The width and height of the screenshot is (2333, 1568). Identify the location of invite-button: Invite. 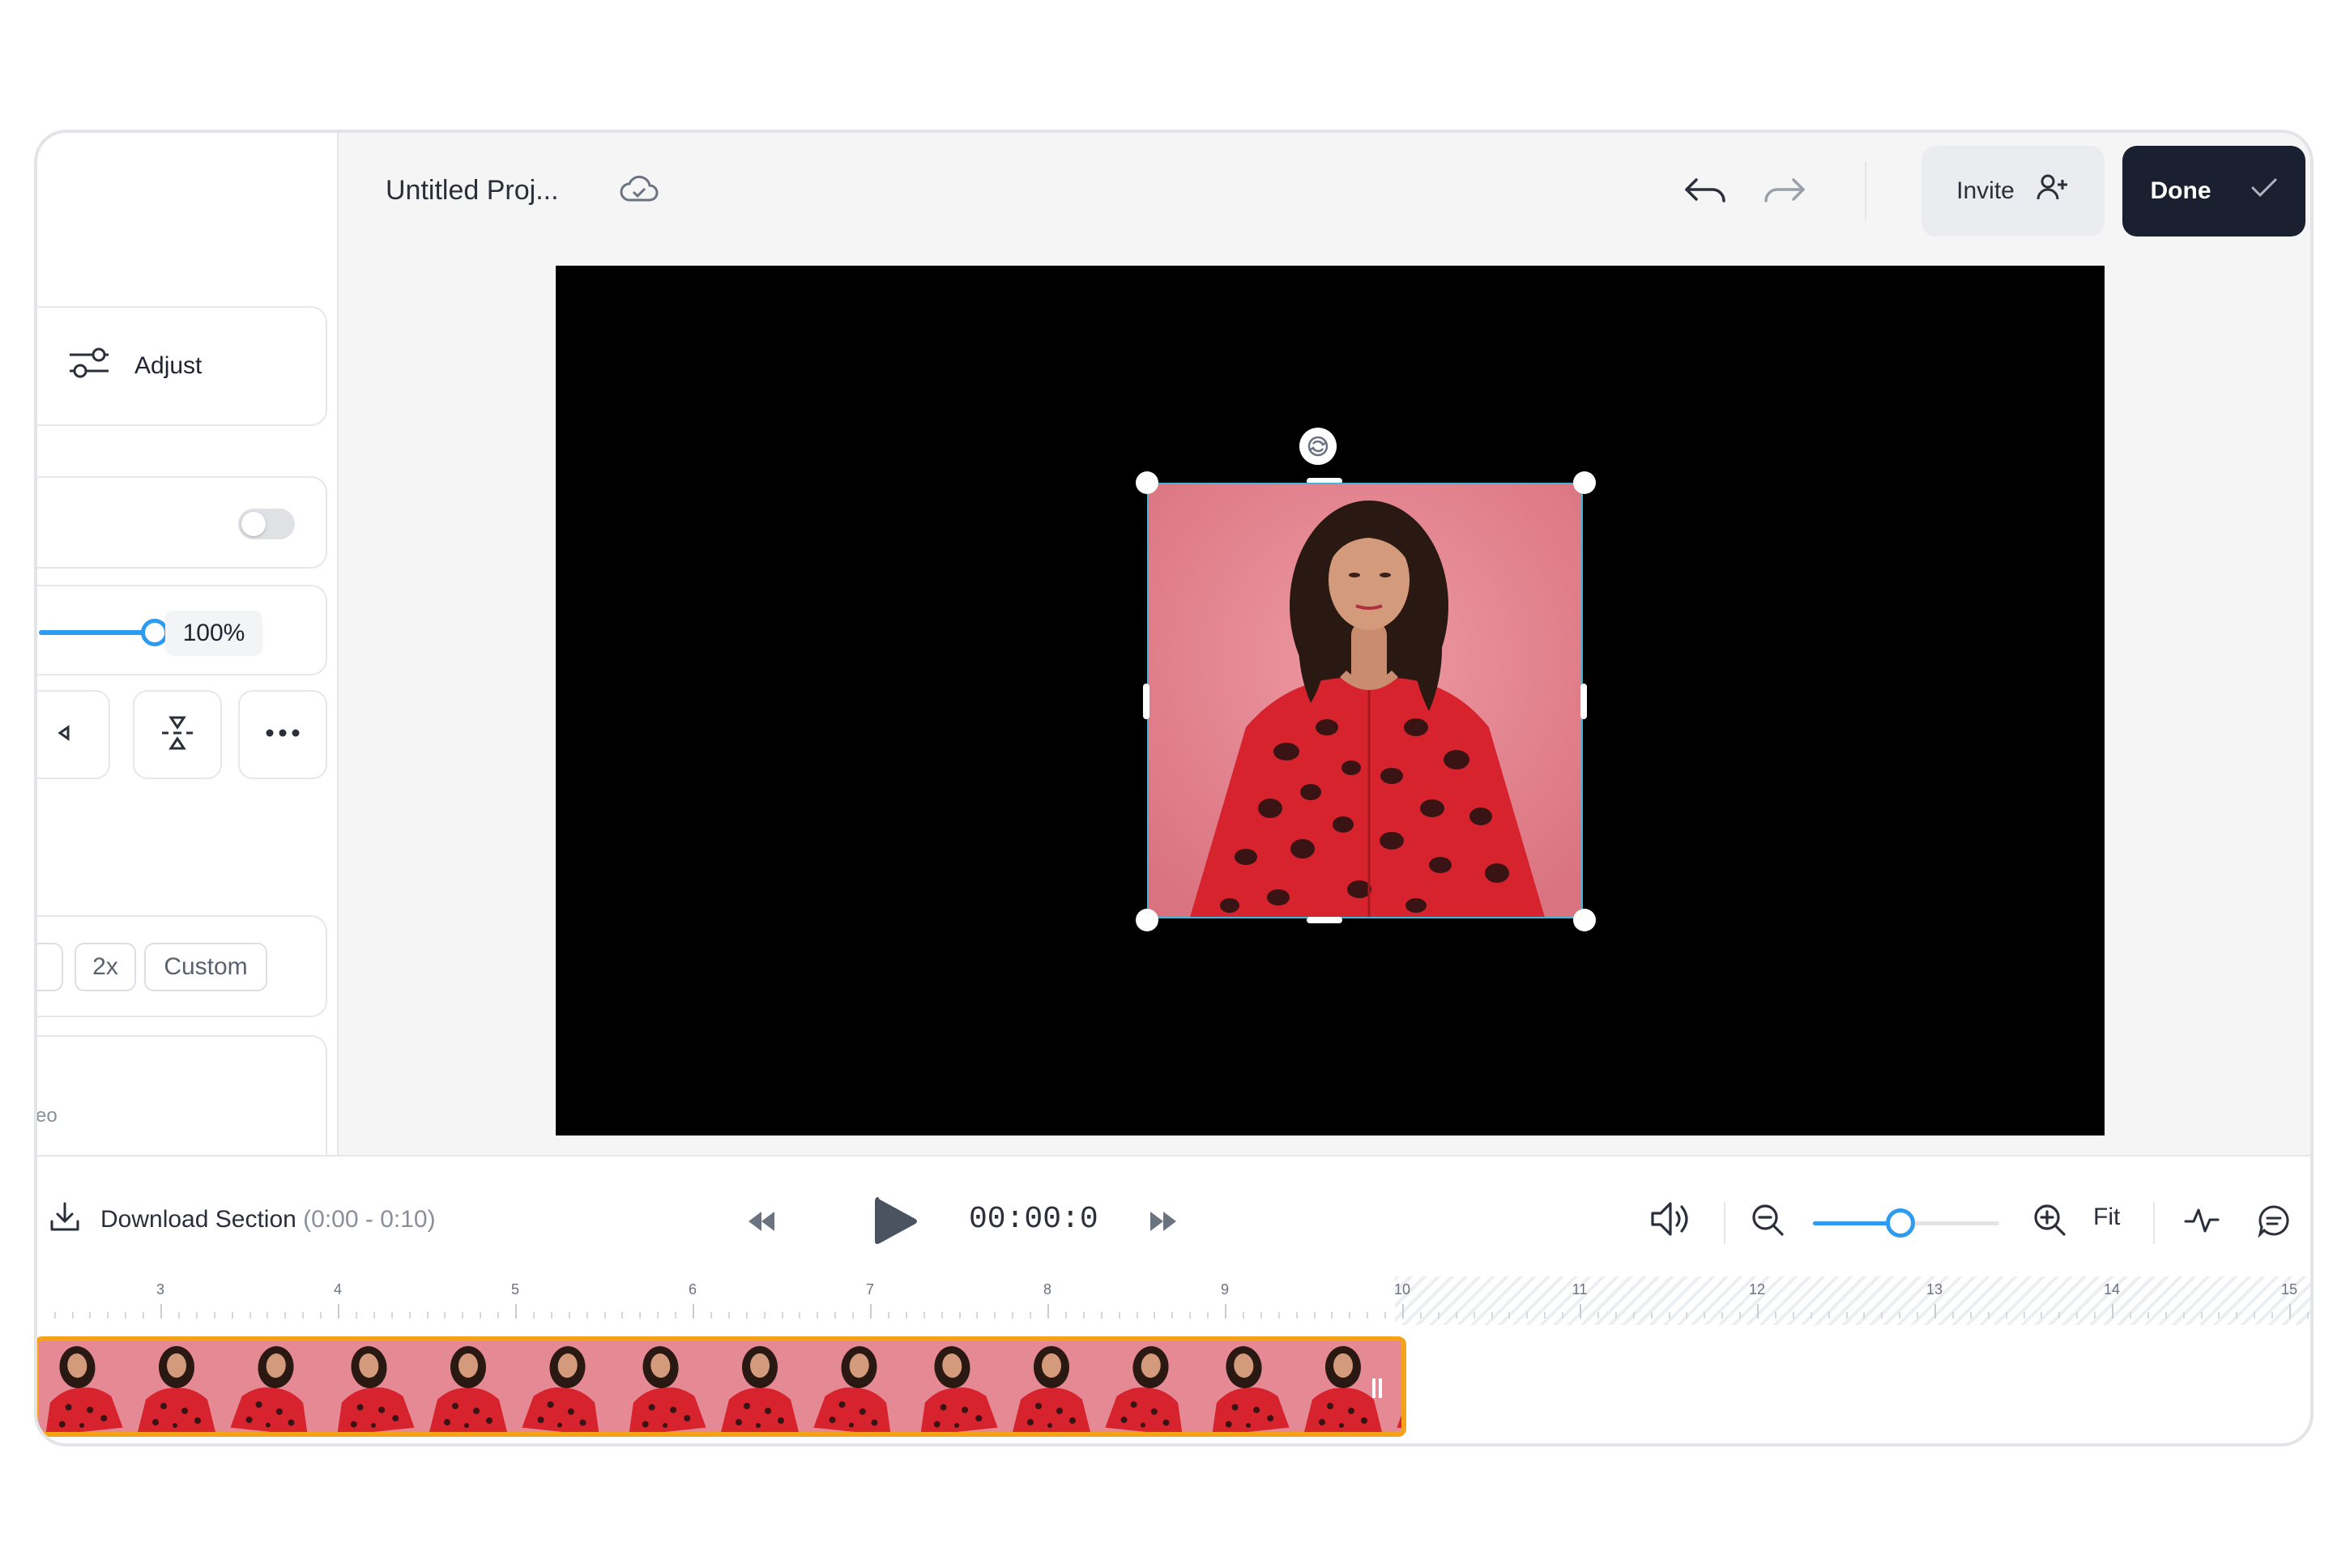
(2013, 191).